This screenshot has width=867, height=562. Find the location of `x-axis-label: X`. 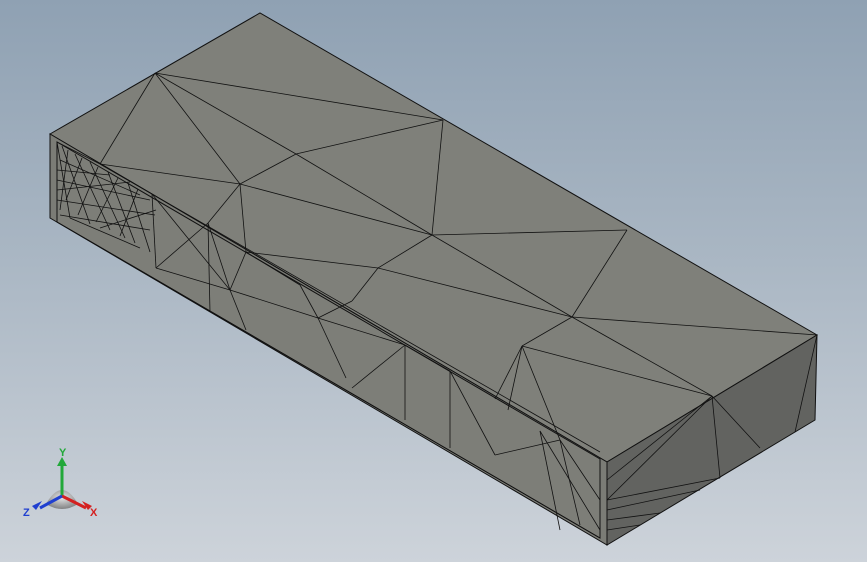

x-axis-label: X is located at coordinates (94, 513).